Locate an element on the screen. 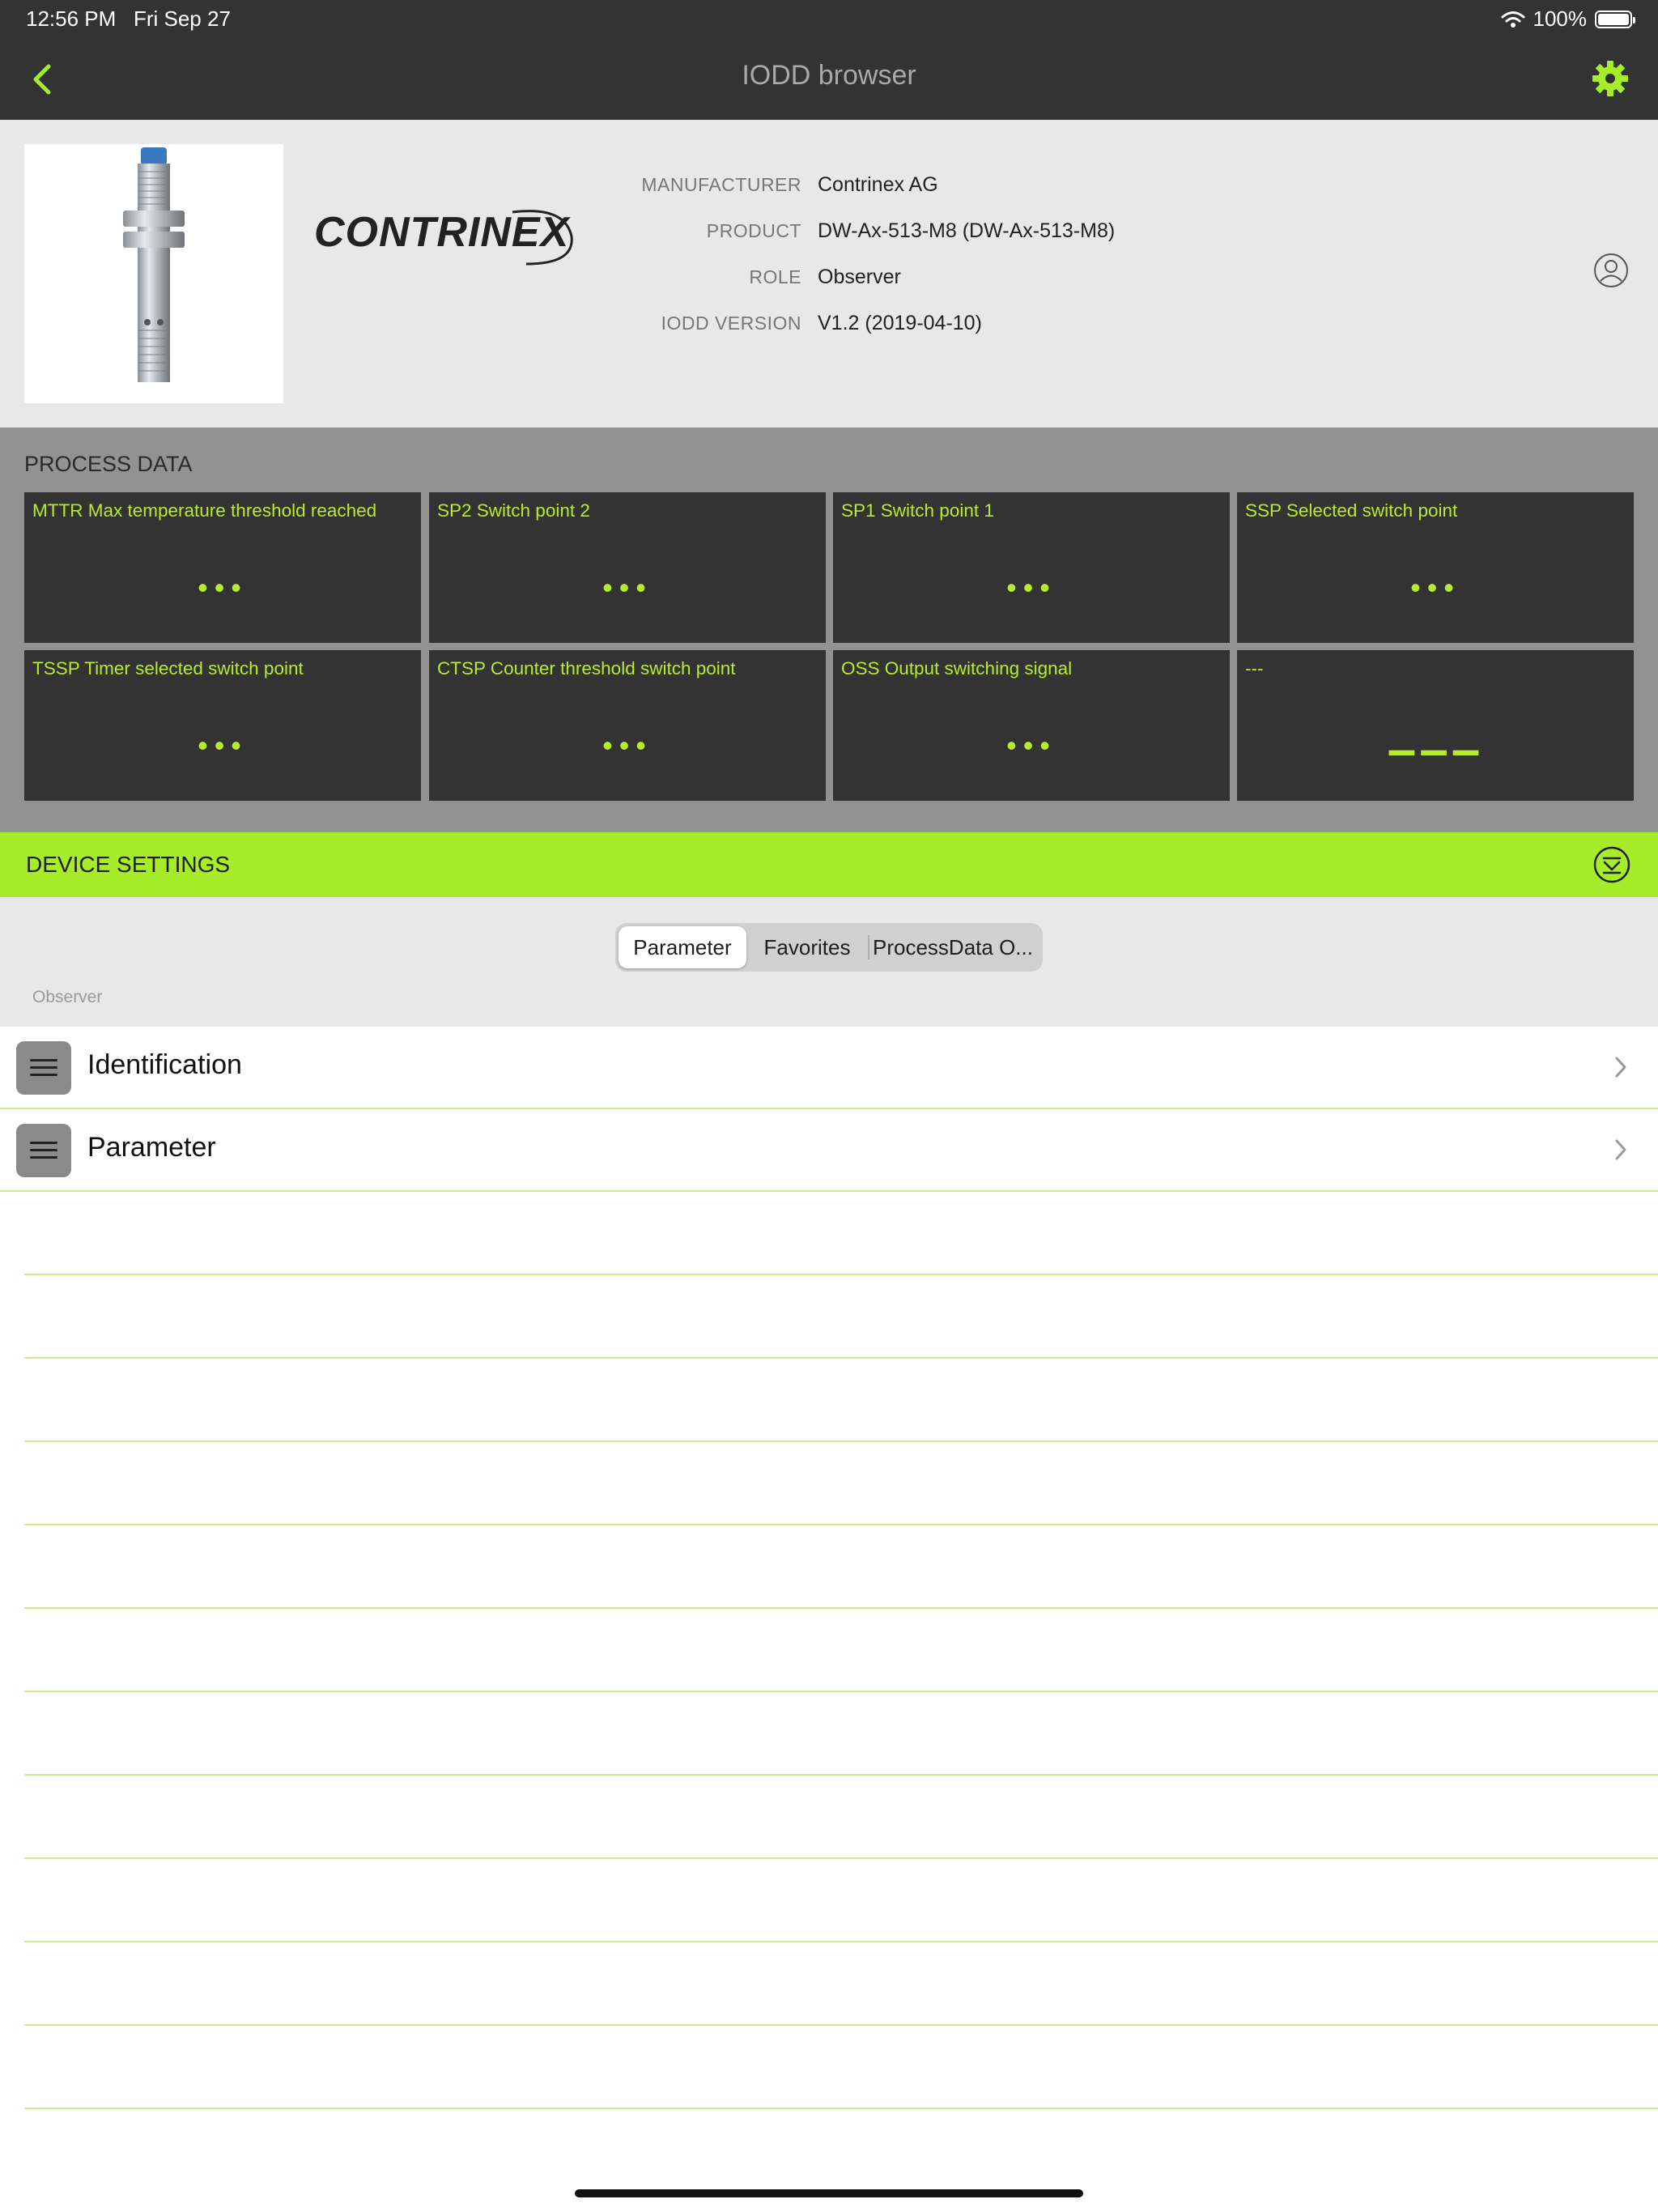  sensor-image is located at coordinates (154, 265).